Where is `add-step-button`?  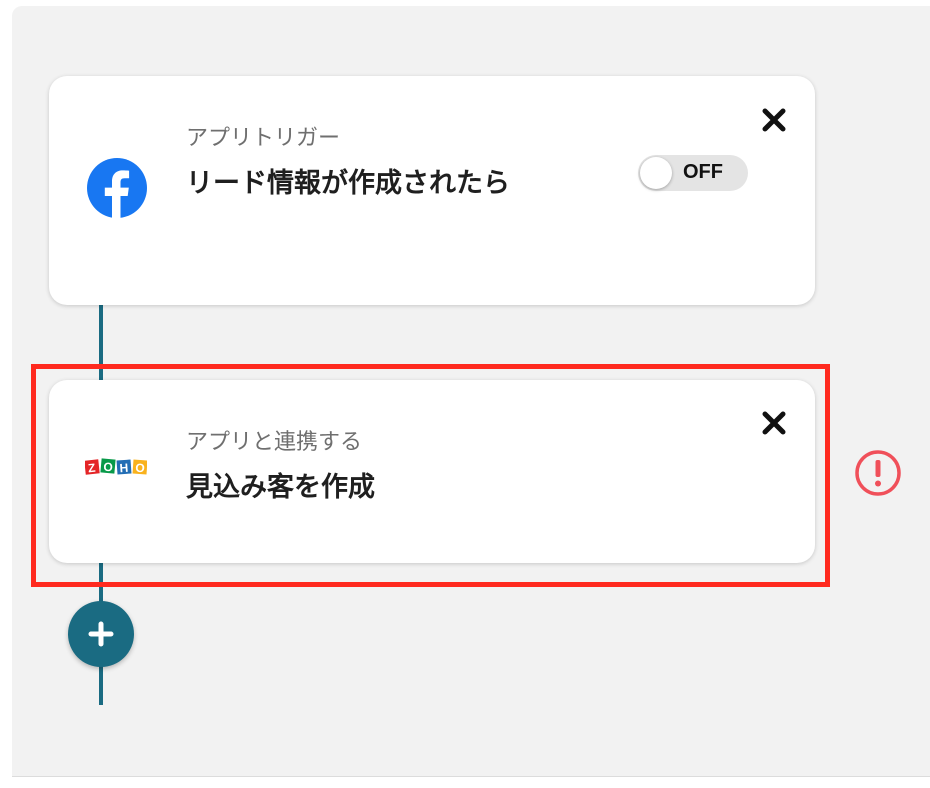
add-step-button is located at coordinates (101, 634).